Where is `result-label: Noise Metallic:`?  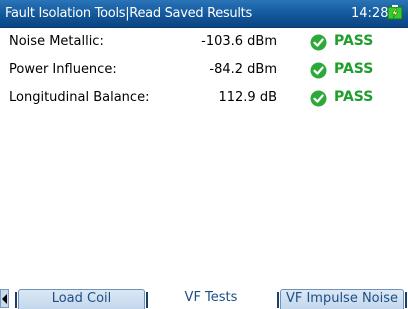 result-label: Noise Metallic: is located at coordinates (56, 41).